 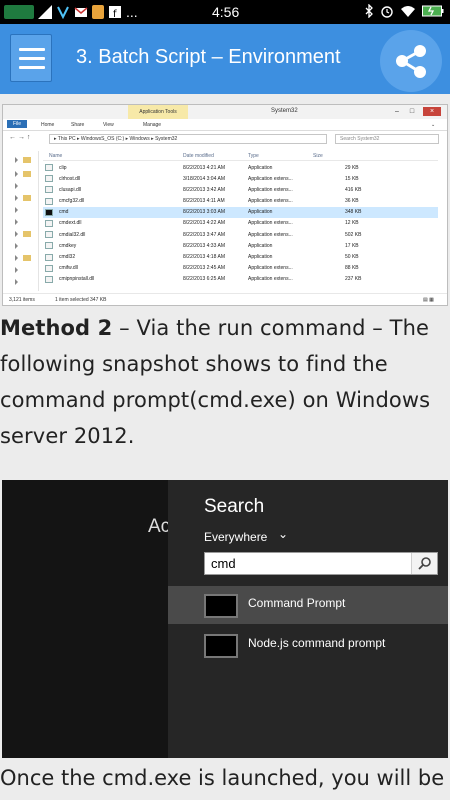 What do you see at coordinates (433, 125) in the screenshot?
I see `ribbon-expand-icon: ⌄` at bounding box center [433, 125].